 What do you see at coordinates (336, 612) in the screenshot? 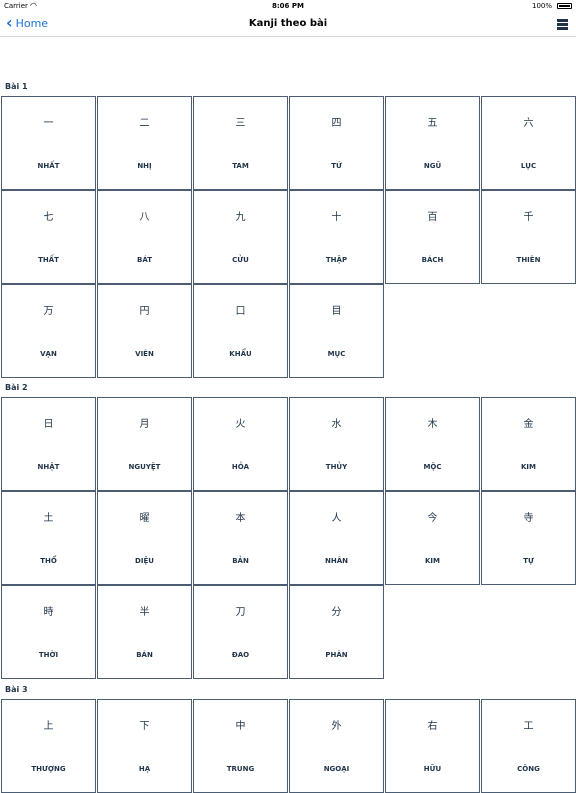
I see `kanji-character: 分` at bounding box center [336, 612].